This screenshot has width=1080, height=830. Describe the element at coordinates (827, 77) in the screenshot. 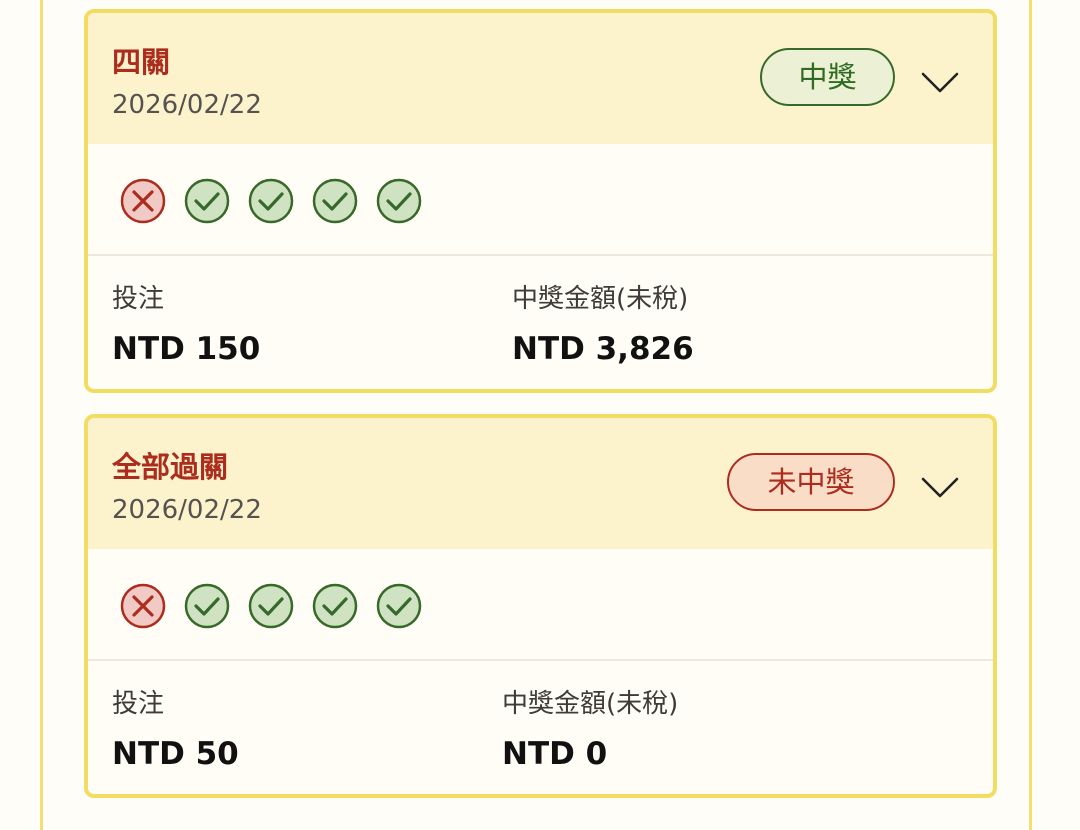

I see `status-badge: 中獎` at that location.